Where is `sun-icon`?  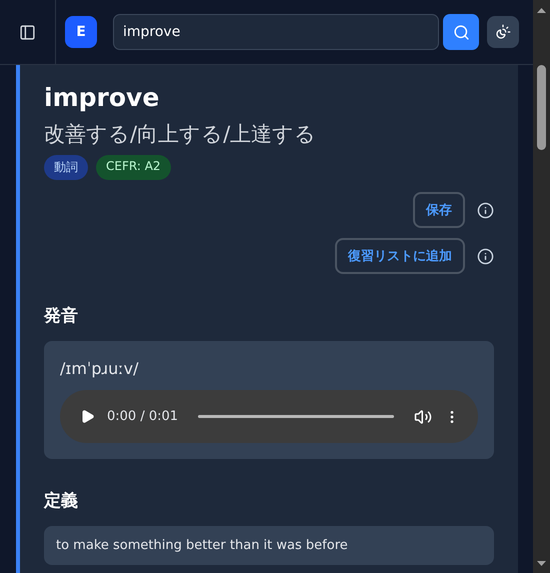
sun-icon is located at coordinates (503, 32).